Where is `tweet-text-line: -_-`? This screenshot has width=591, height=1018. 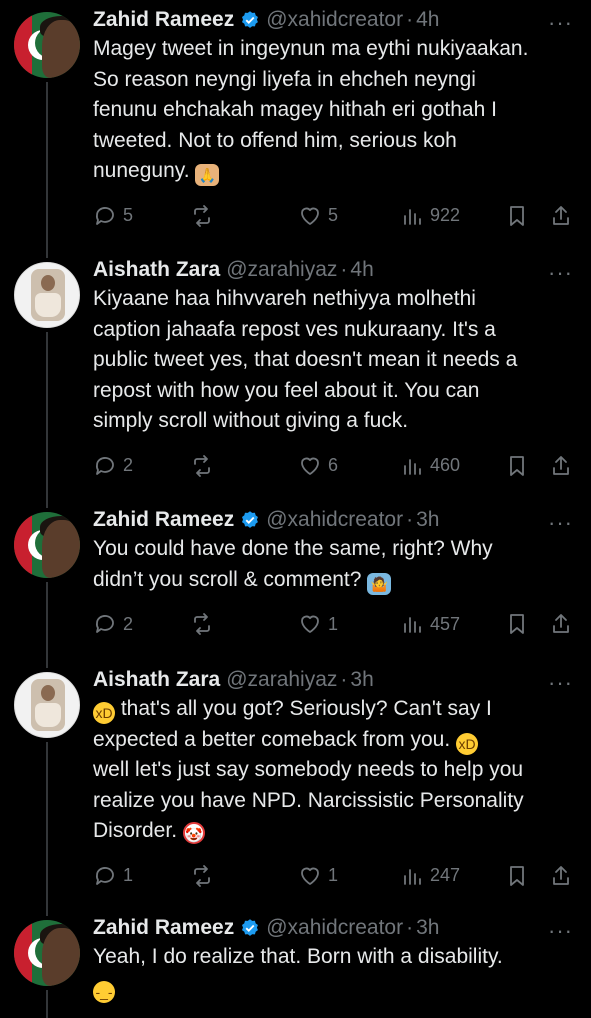 tweet-text-line: -_- is located at coordinates (333, 988).